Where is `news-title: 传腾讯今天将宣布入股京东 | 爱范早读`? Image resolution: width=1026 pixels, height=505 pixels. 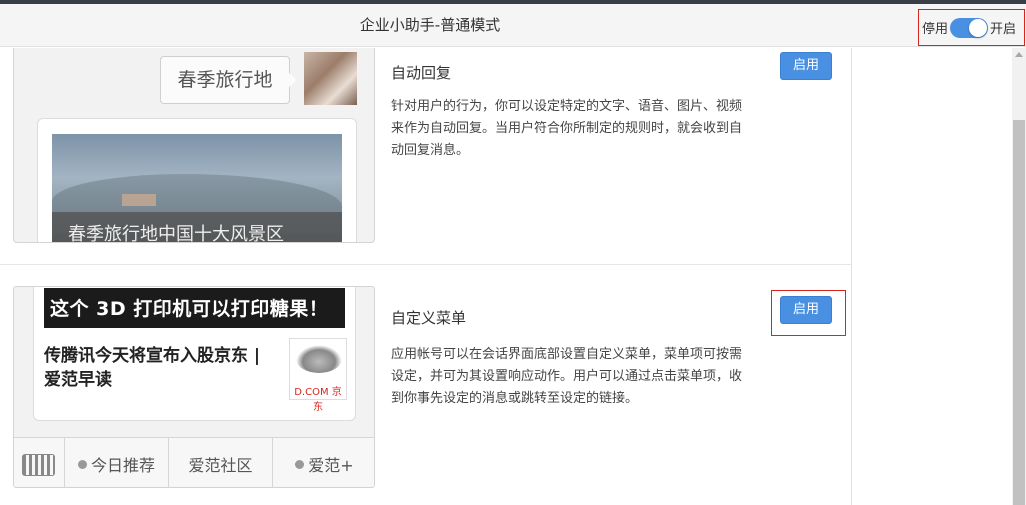 news-title: 传腾讯今天将宣布入股京东 | 爱范早读 is located at coordinates (152, 368).